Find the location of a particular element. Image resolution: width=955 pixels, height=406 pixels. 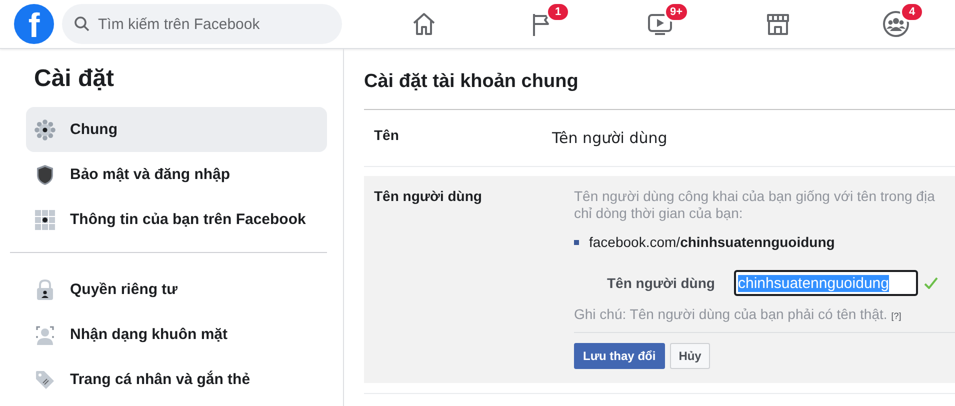

search-field: Tìm kiếm trên Facebook is located at coordinates (202, 24).